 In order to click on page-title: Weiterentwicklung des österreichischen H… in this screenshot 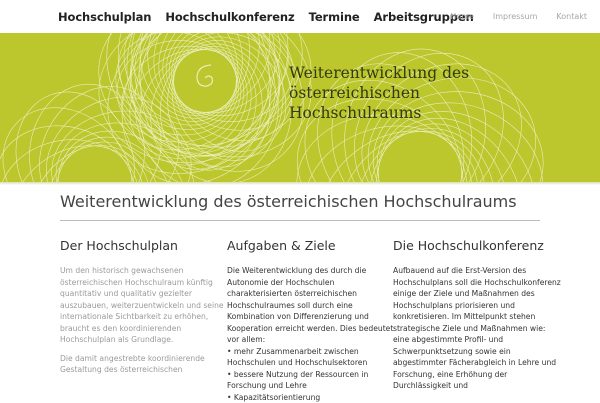, I will do `click(300, 206)`.